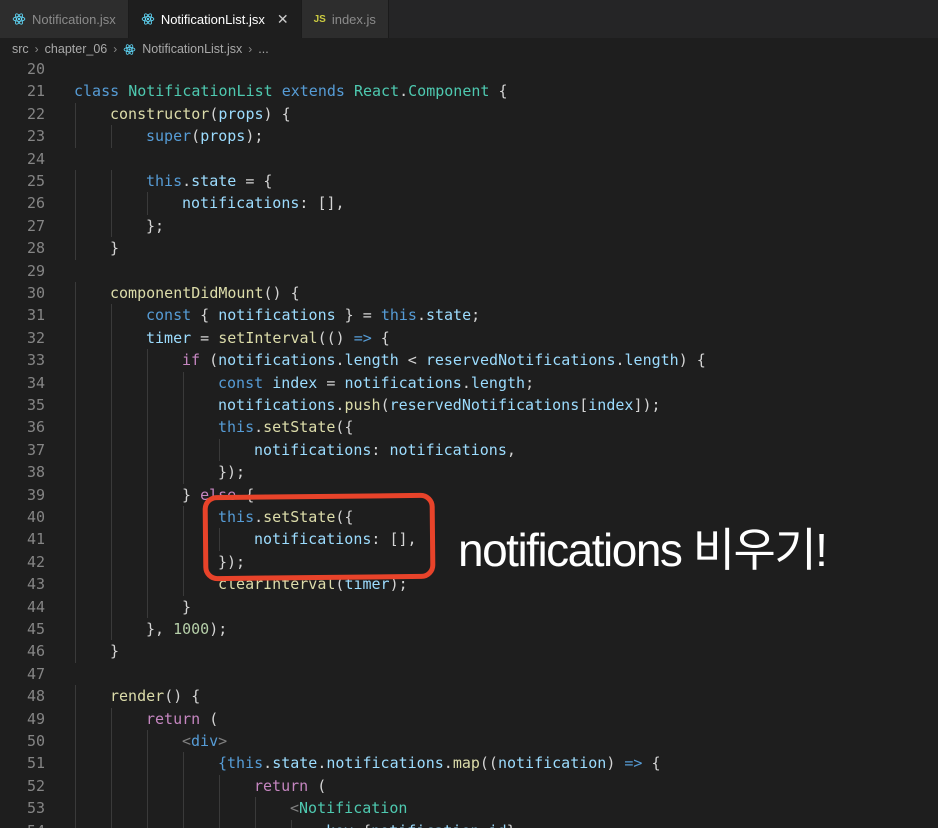 The height and width of the screenshot is (828, 938). What do you see at coordinates (469, 382) in the screenshot?
I see `code-line: 34 const index = notifications.length;` at bounding box center [469, 382].